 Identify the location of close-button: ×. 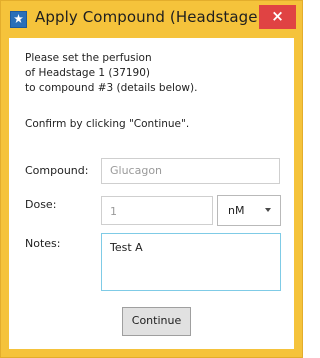
(277, 17).